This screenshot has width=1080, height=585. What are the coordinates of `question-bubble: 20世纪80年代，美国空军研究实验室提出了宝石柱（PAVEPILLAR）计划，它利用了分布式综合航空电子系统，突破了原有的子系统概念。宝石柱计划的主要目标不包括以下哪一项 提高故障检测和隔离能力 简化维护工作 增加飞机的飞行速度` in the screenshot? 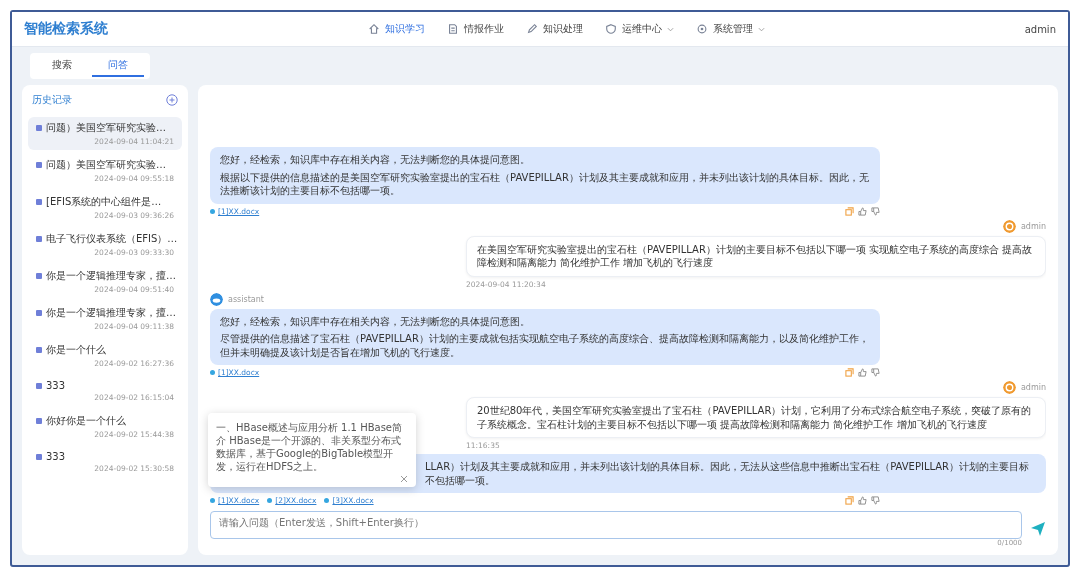 It's located at (756, 417).